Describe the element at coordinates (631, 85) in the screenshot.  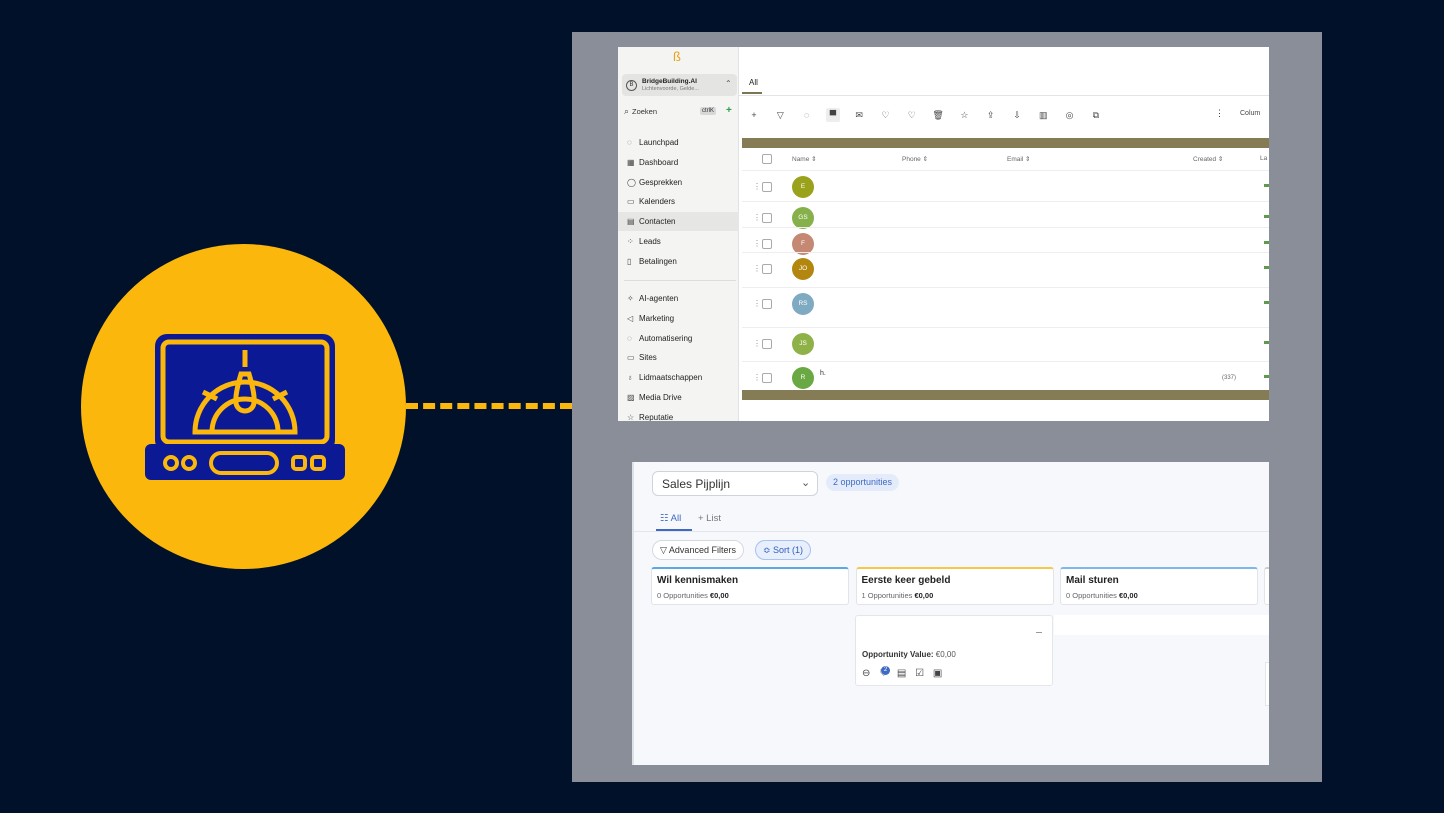
I see `account-avatar: B` at that location.